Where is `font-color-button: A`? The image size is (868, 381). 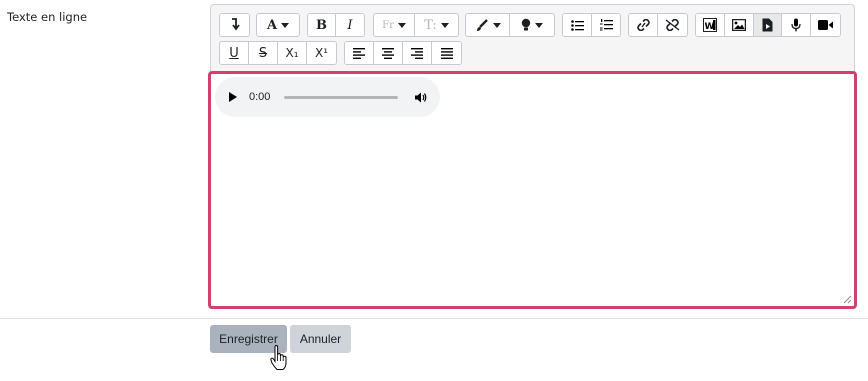
font-color-button: A is located at coordinates (278, 25).